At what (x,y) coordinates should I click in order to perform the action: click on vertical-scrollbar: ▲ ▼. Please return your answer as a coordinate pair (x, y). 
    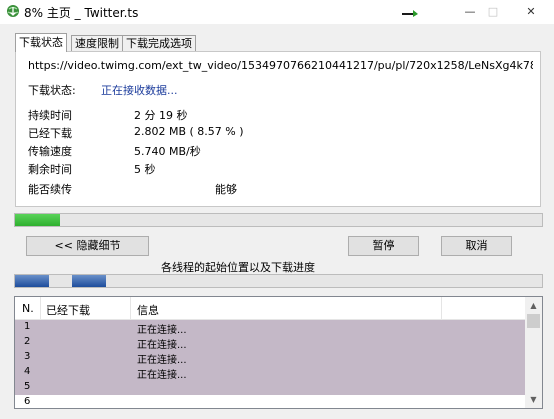
    Looking at the image, I should click on (533, 352).